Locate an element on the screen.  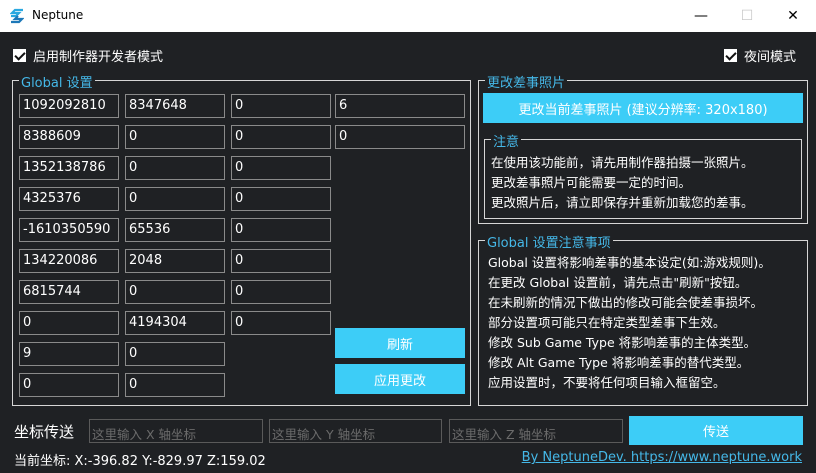
night-mode-checkbox: 夜间模式 is located at coordinates (760, 55).